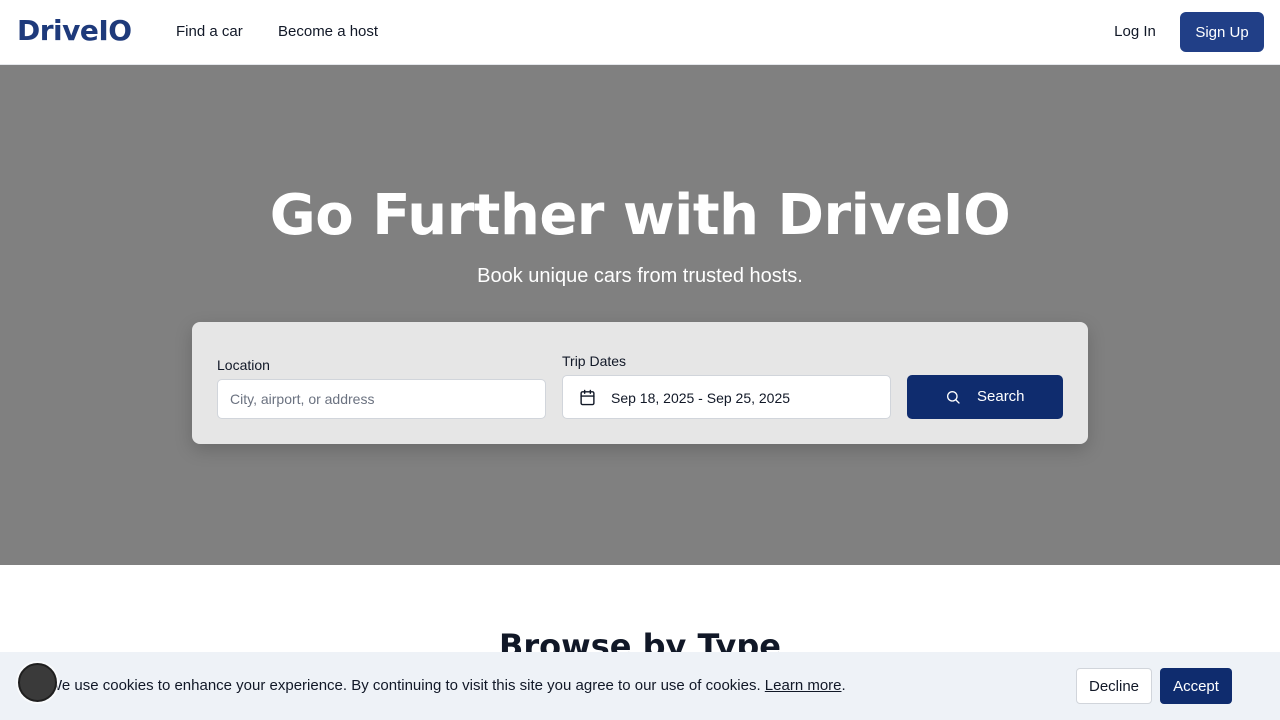  I want to click on trip-dates-label: Trip Dates, so click(594, 361).